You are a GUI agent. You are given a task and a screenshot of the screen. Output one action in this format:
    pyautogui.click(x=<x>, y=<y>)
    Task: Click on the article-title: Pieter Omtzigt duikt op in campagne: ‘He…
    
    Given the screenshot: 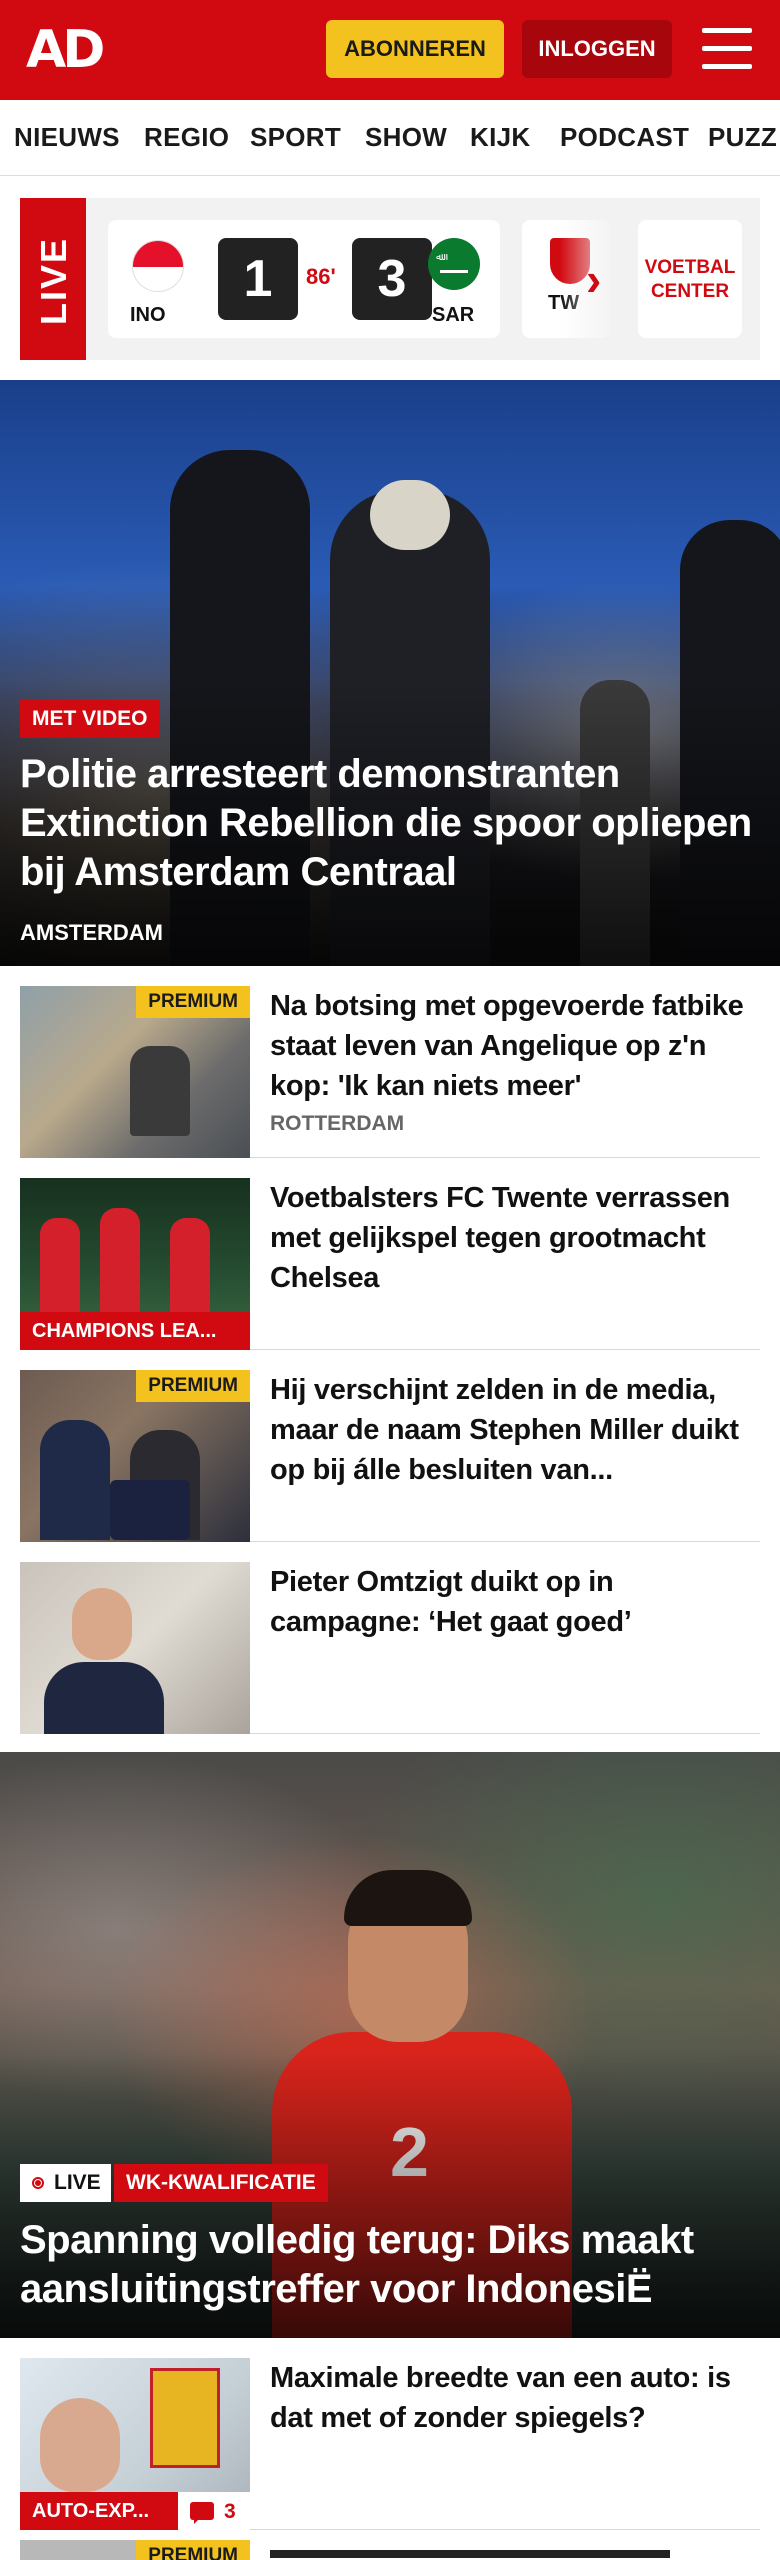 What is the action you would take?
    pyautogui.click(x=515, y=1602)
    